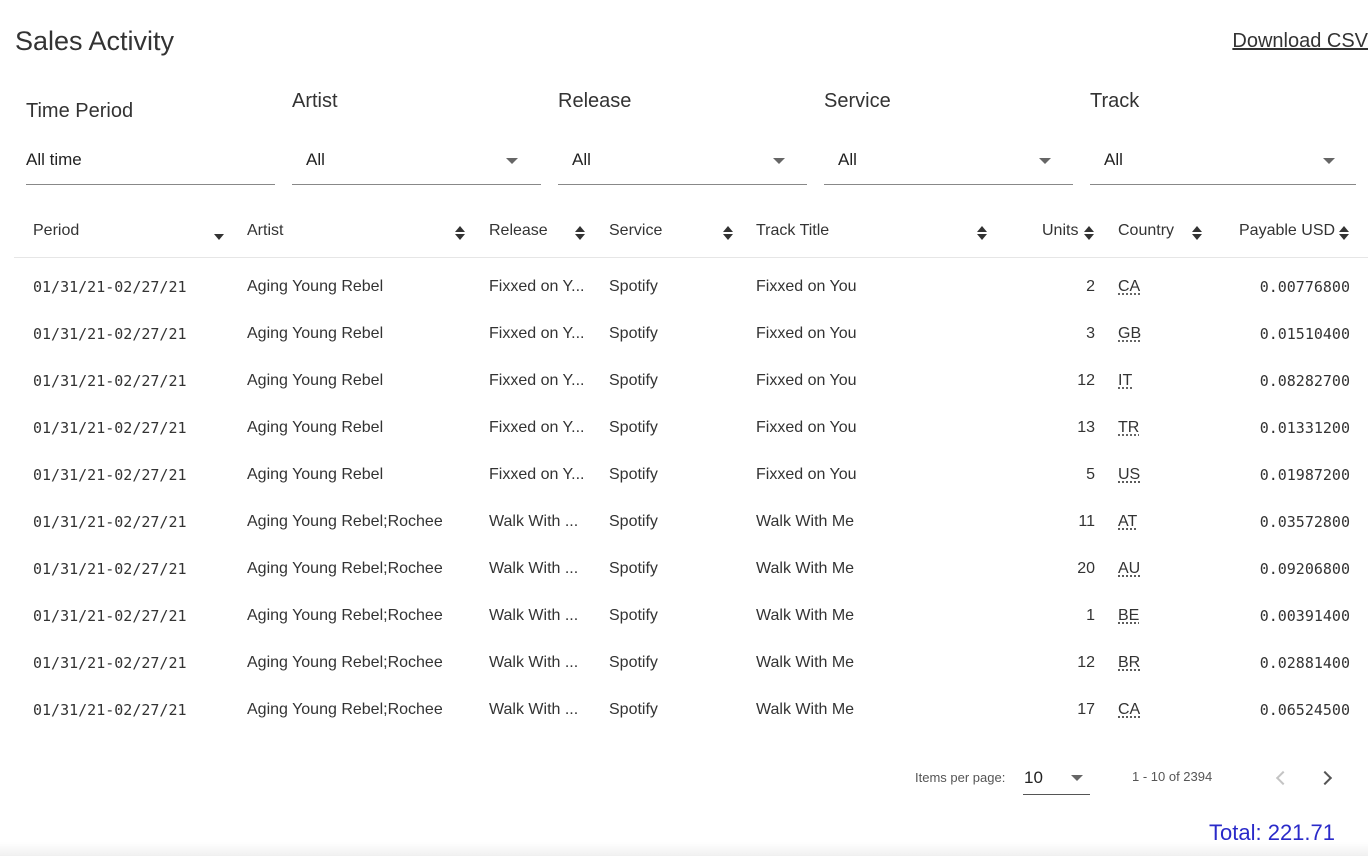 The width and height of the screenshot is (1368, 856). Describe the element at coordinates (1304, 334) in the screenshot. I see `cell-payable: 0.01510400` at that location.